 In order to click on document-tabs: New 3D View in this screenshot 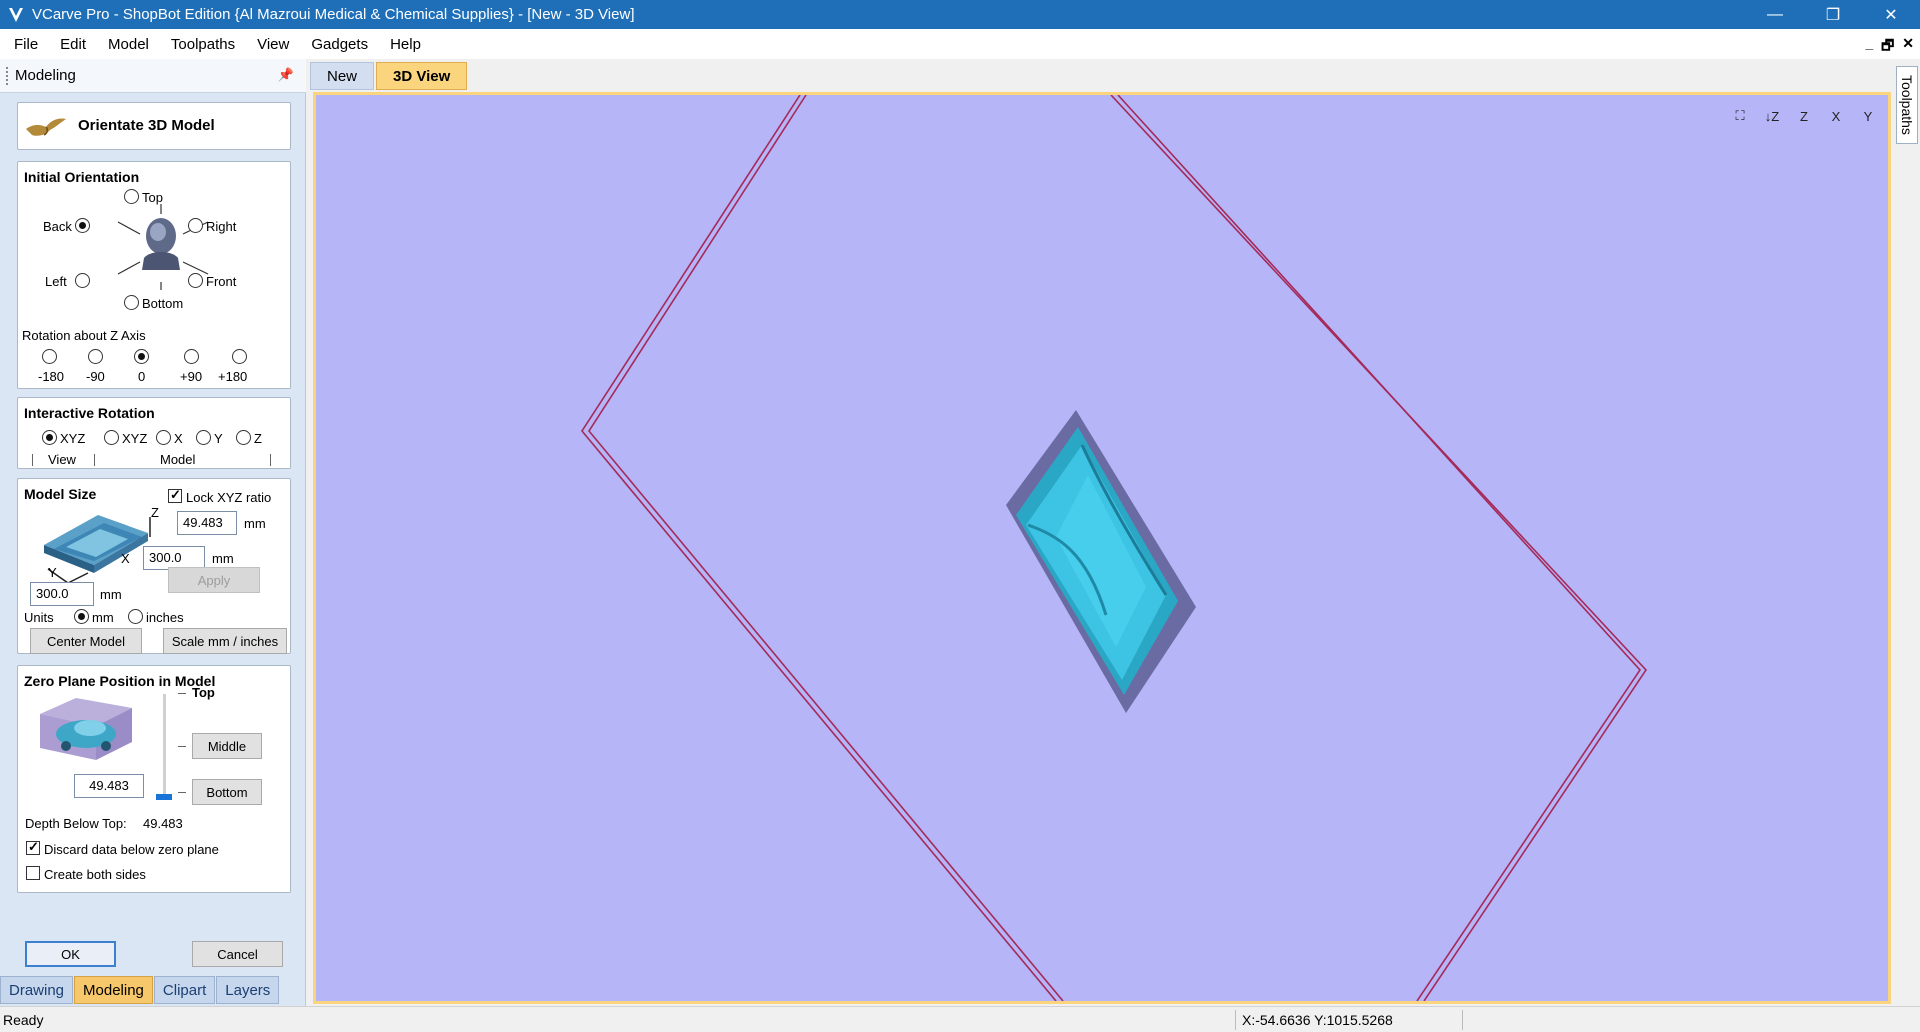, I will do `click(389, 77)`.